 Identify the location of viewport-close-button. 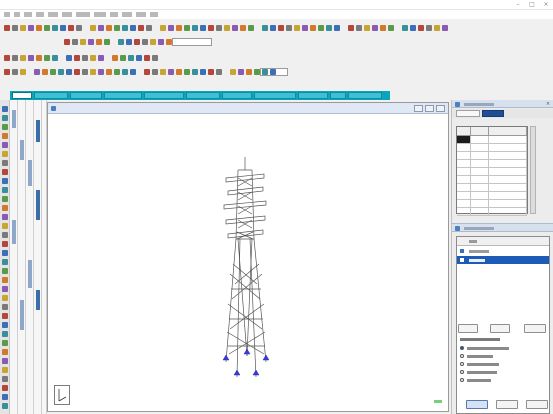
(440, 108).